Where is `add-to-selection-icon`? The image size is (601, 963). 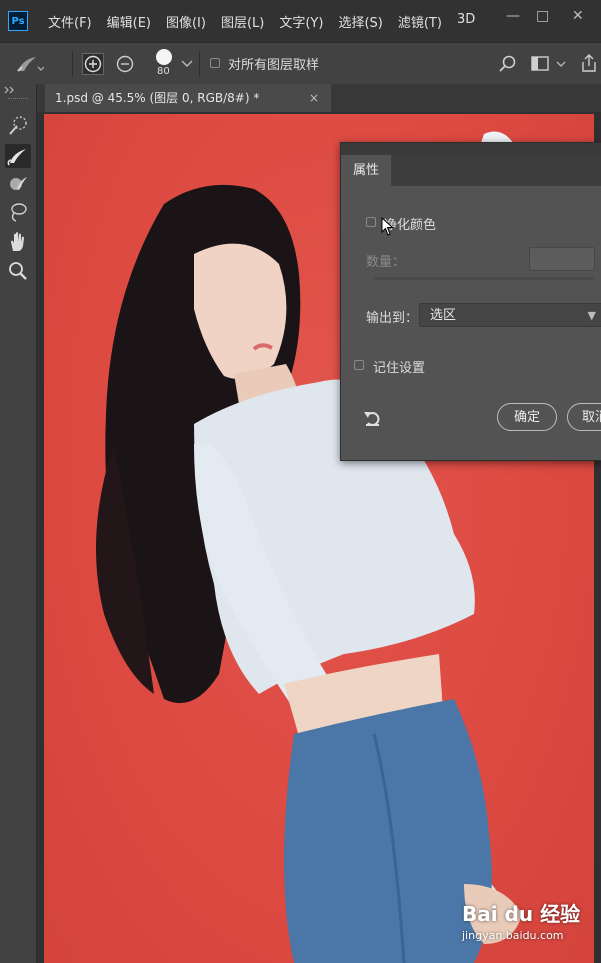 add-to-selection-icon is located at coordinates (93, 64).